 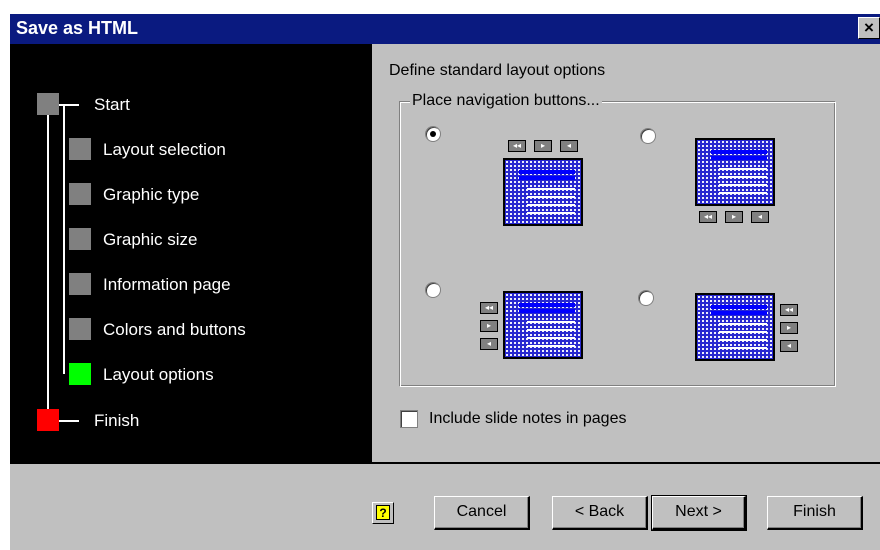 What do you see at coordinates (48, 104) in the screenshot?
I see `step-marker-start` at bounding box center [48, 104].